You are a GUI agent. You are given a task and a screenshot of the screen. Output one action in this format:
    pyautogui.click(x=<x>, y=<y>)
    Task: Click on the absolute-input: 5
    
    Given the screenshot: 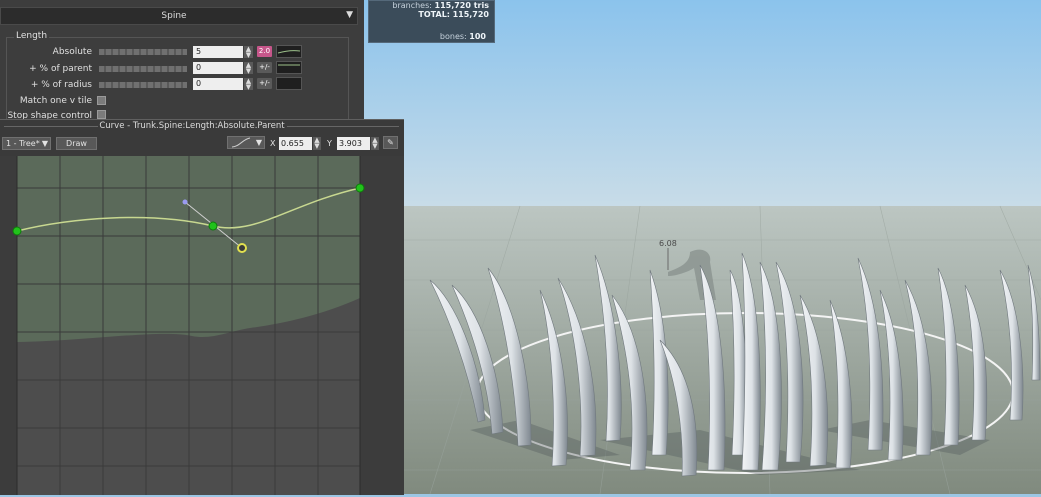 What is the action you would take?
    pyautogui.click(x=218, y=52)
    